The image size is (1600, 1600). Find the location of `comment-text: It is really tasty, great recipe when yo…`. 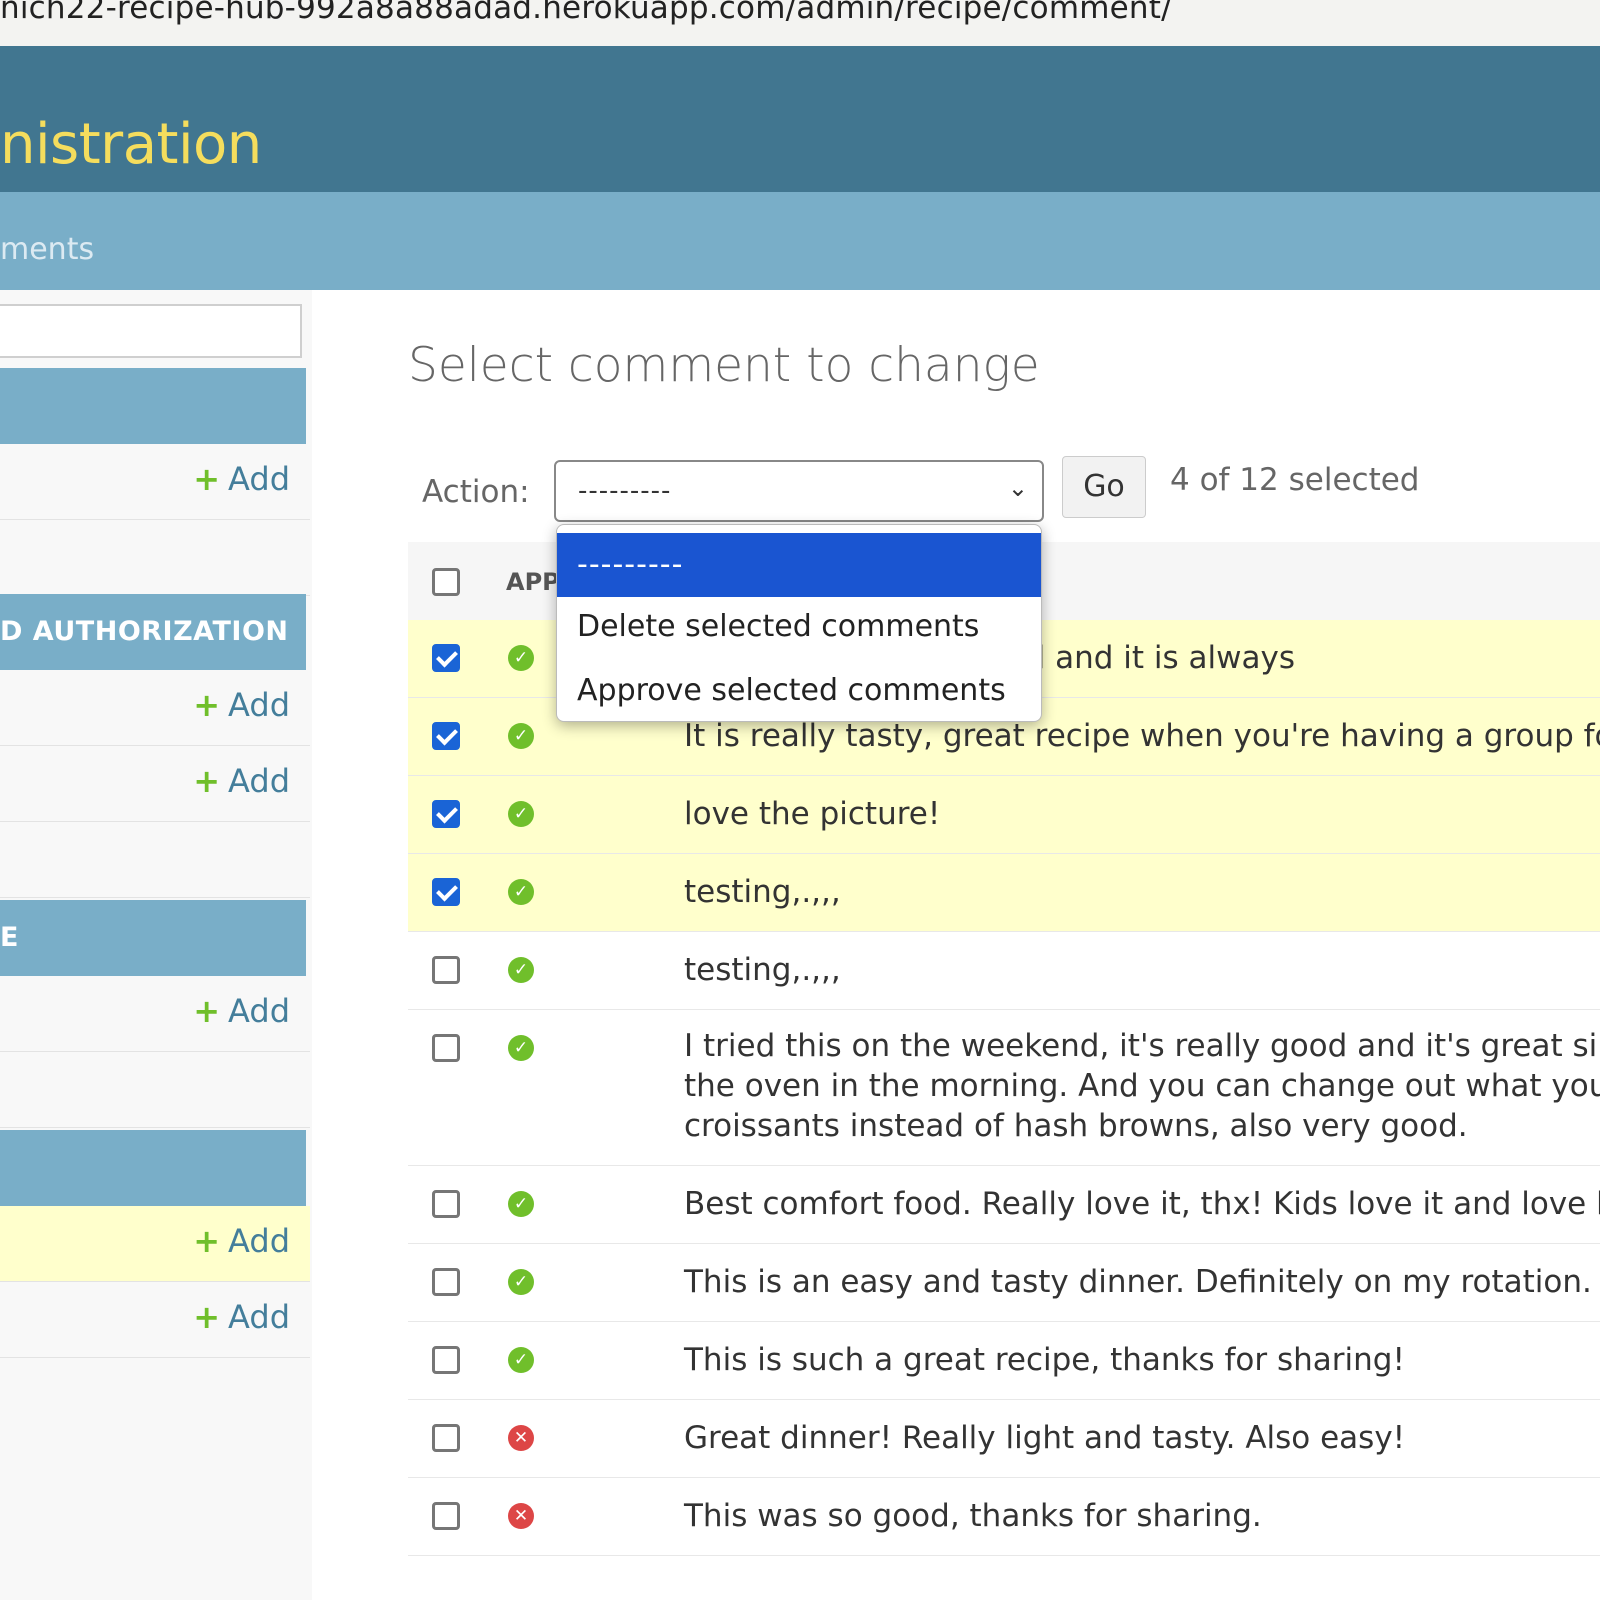

comment-text: It is really tasty, great recipe when yo… is located at coordinates (1142, 736).